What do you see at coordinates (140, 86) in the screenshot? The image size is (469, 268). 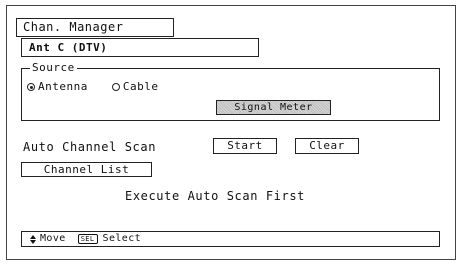 I see `radio-cable-label: Cable` at bounding box center [140, 86].